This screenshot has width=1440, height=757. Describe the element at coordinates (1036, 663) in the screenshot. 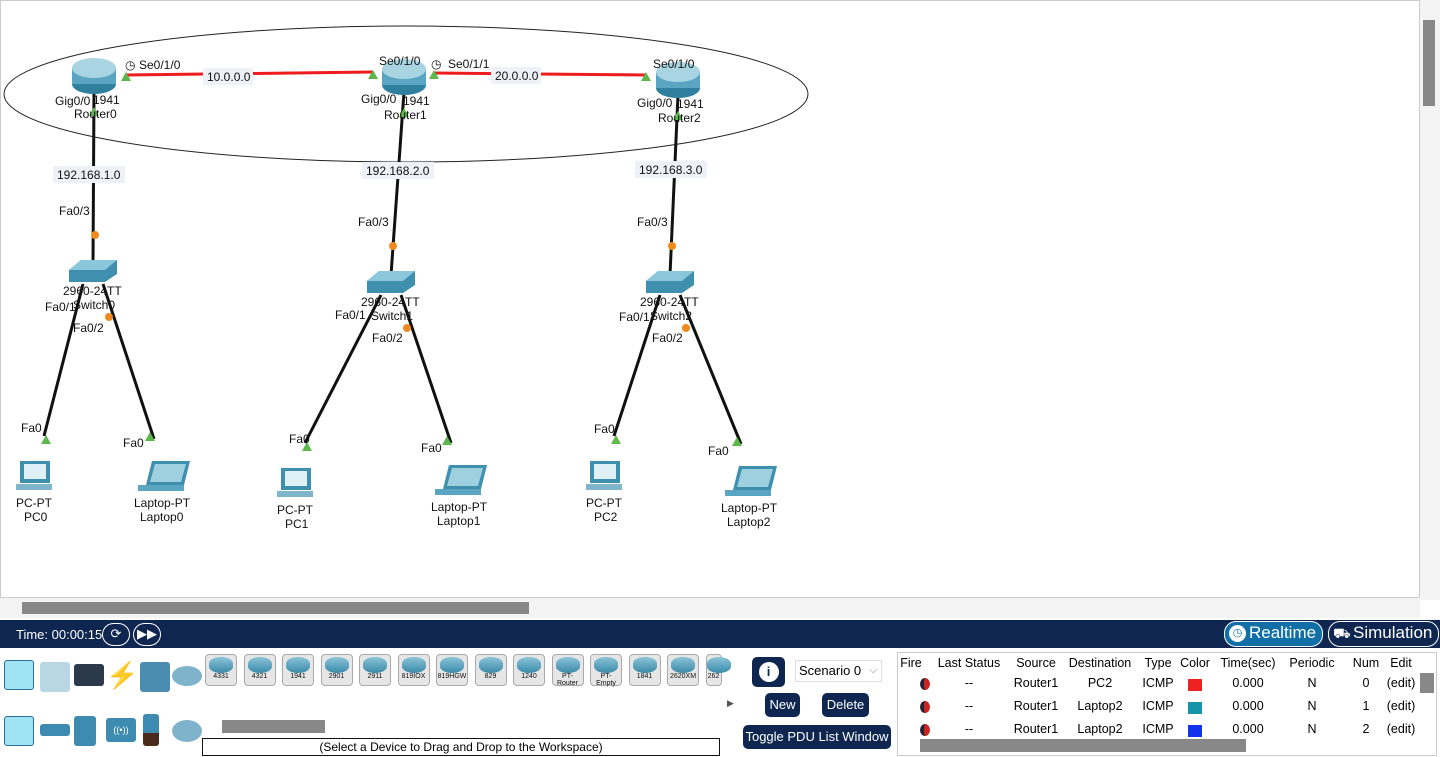

I see `column-header: Source` at that location.